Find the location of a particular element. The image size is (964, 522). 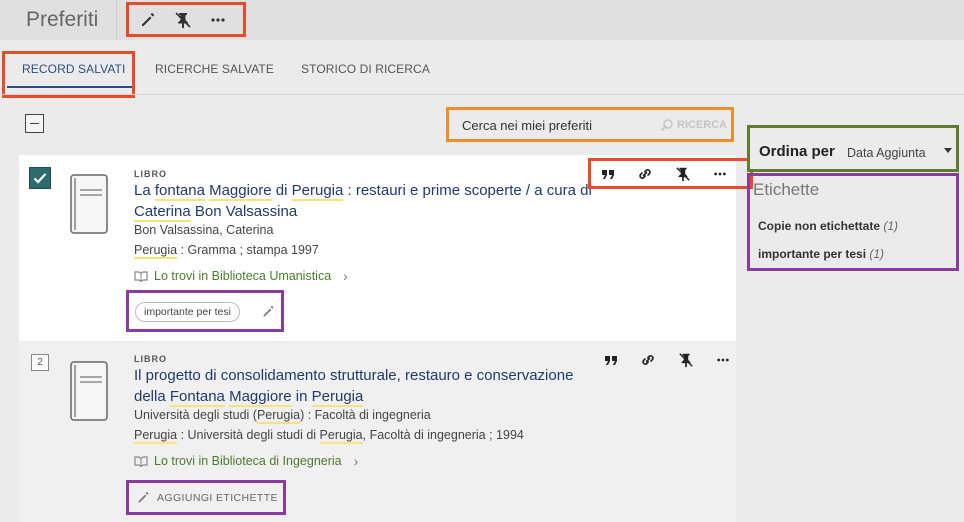

record-author: Bon Valsassina, Caterina is located at coordinates (204, 230).